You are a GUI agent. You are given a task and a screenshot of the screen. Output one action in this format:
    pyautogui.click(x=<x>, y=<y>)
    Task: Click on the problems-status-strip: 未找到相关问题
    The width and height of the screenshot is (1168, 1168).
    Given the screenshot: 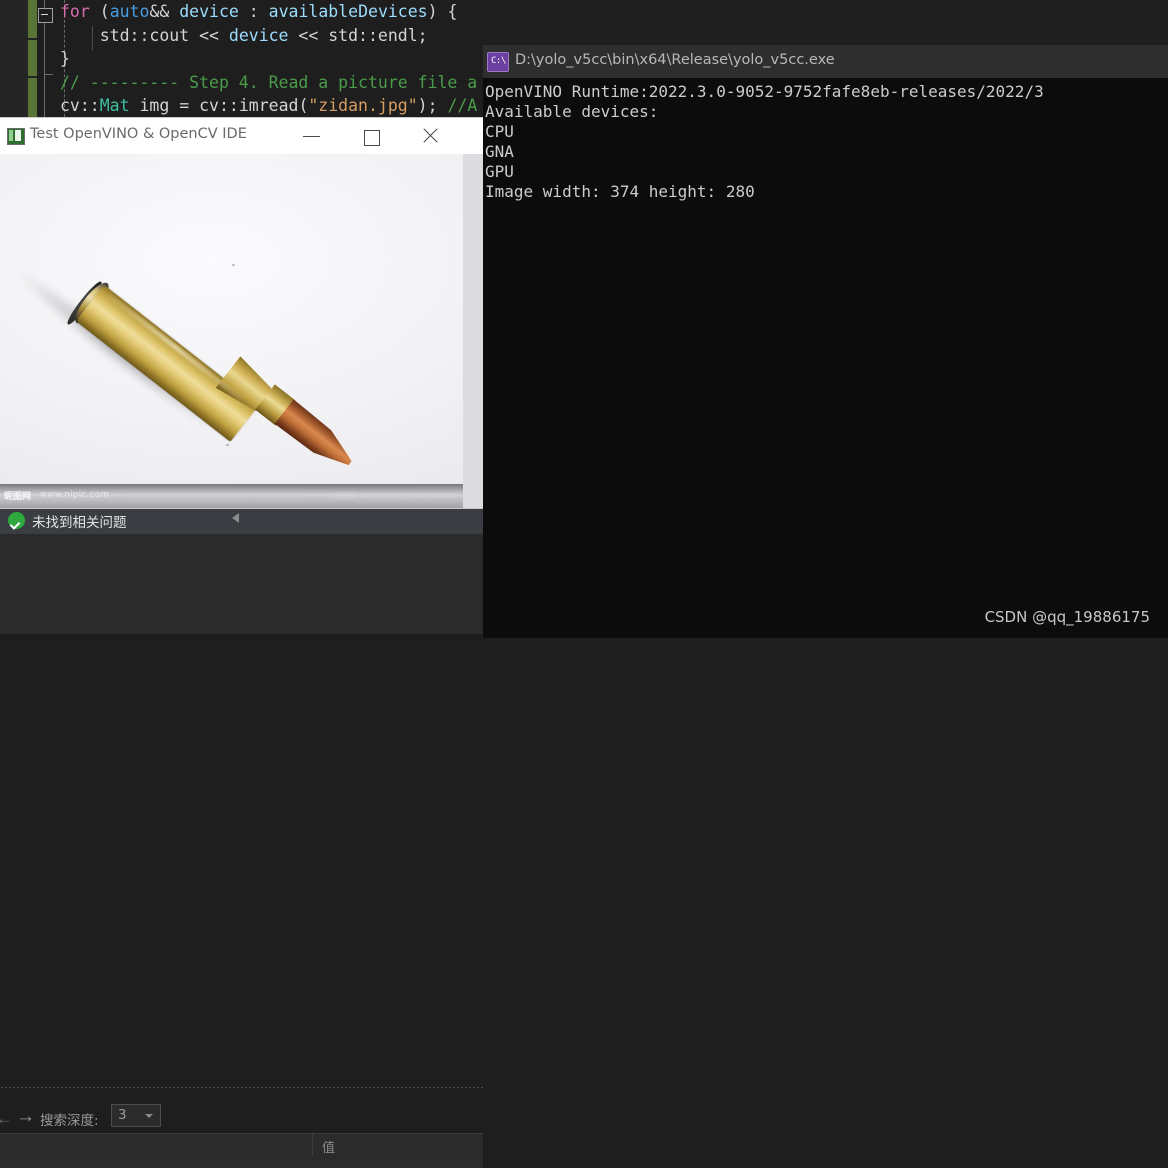 What is the action you would take?
    pyautogui.click(x=241, y=520)
    